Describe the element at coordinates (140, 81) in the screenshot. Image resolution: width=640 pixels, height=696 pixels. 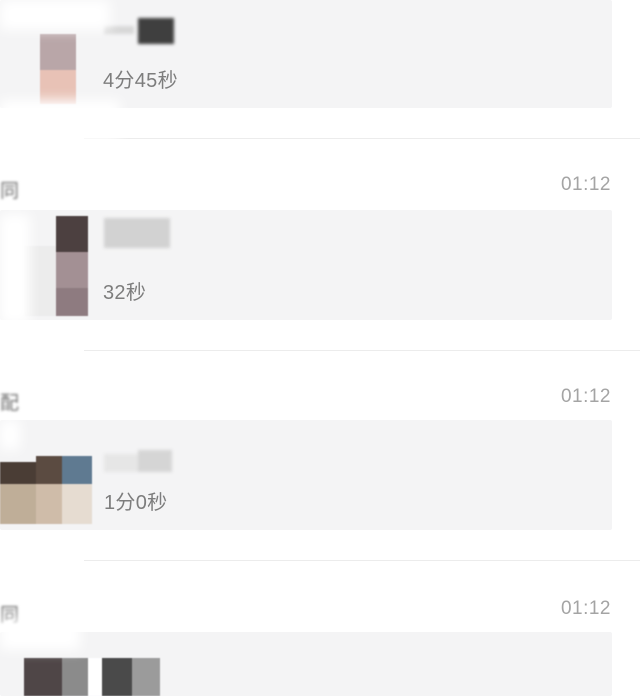
I see `video-duration: 4分45秒` at that location.